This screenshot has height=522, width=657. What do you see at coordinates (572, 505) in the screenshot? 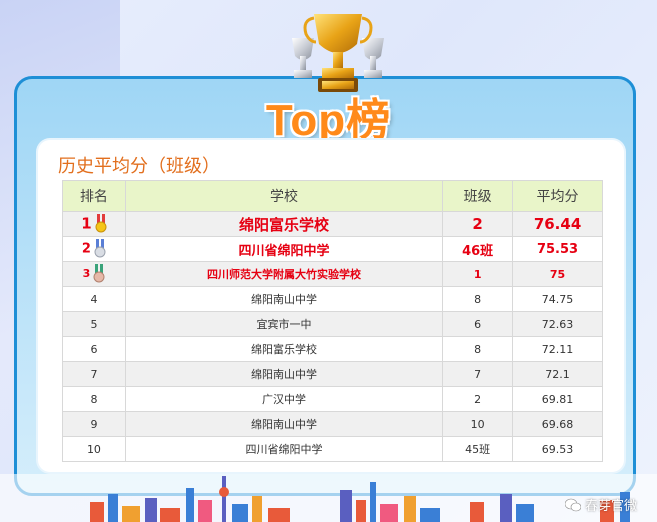
I see `wechat-icon` at bounding box center [572, 505].